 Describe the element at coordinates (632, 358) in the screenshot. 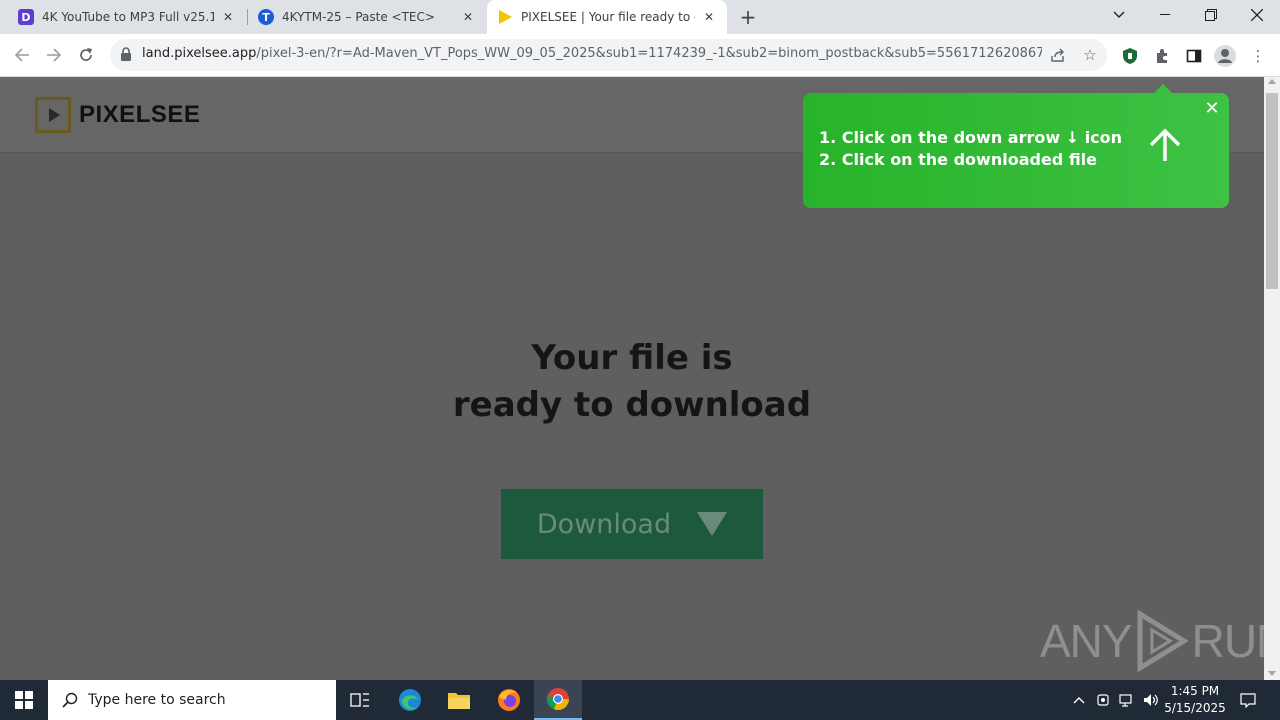

I see `headline-line-1: Your file is` at that location.